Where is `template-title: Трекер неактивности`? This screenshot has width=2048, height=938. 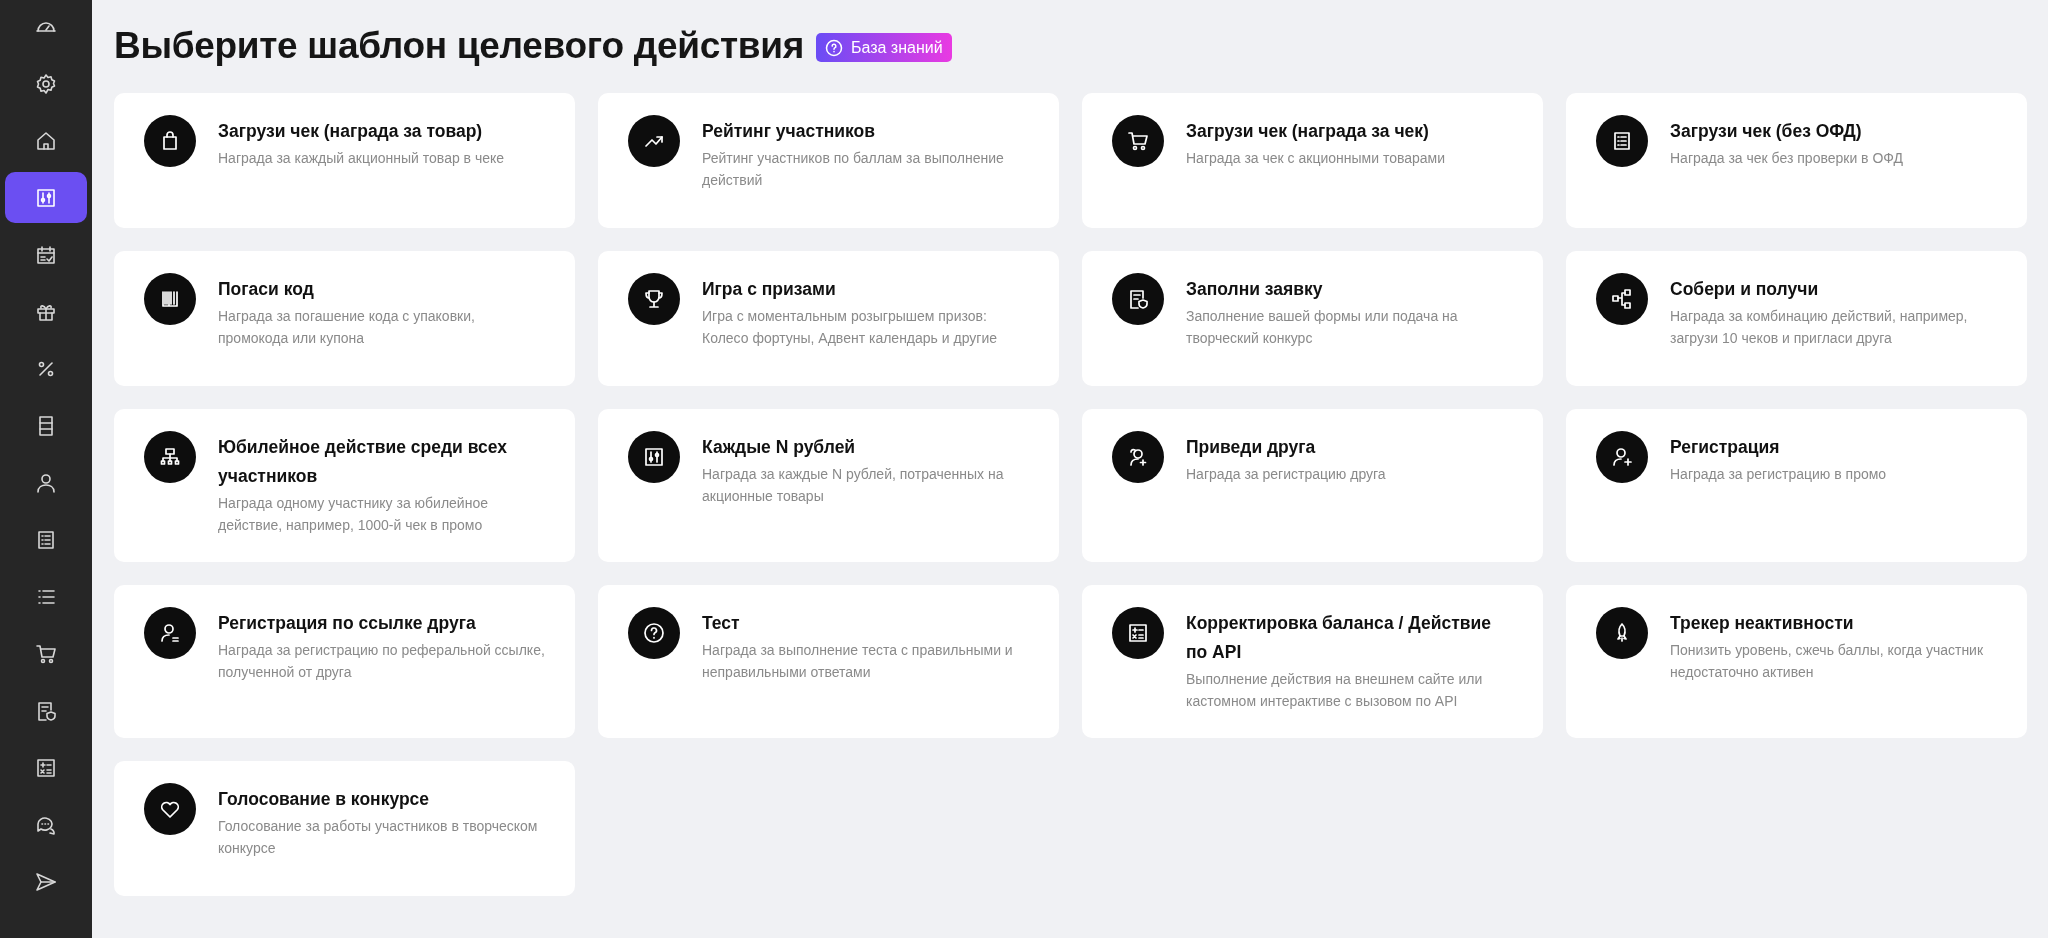 template-title: Трекер неактивности is located at coordinates (1762, 623).